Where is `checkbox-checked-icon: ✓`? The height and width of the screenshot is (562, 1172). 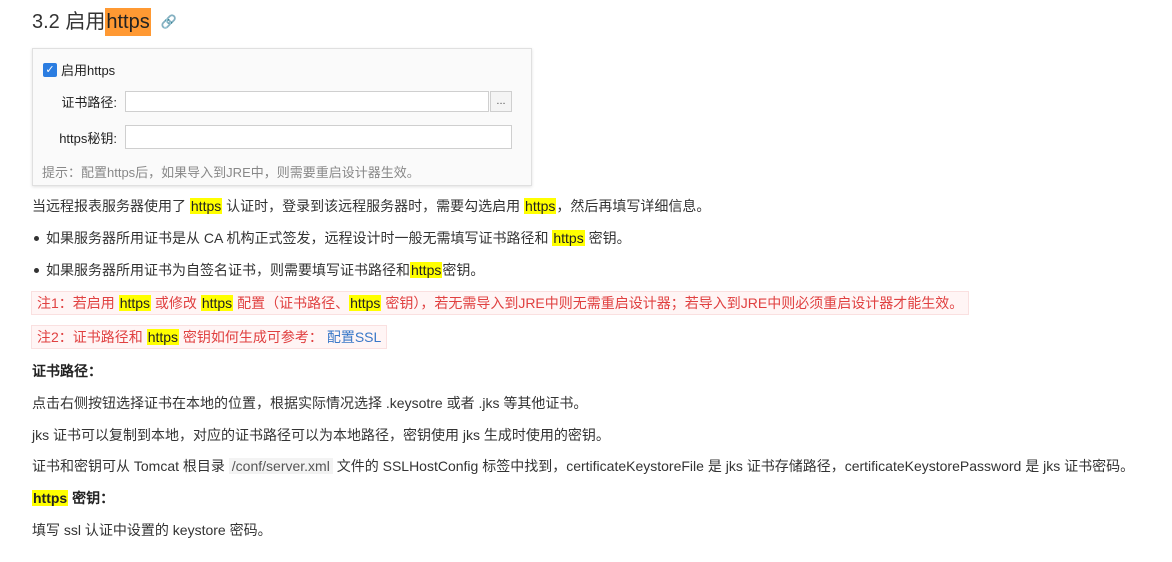
checkbox-checked-icon: ✓ is located at coordinates (50, 69).